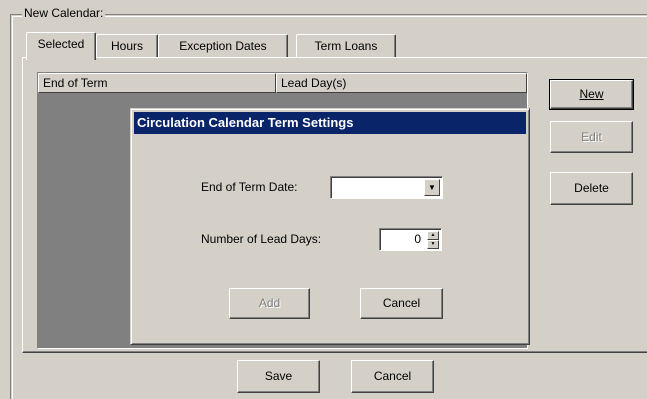 This screenshot has height=399, width=647. Describe the element at coordinates (432, 187) in the screenshot. I see `chevron-down-icon: ▼` at that location.